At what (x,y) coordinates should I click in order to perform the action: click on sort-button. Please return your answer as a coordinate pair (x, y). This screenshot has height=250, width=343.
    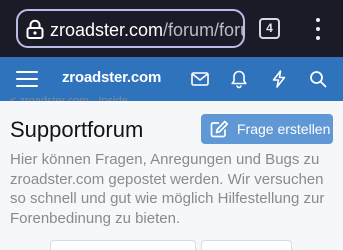
    Looking at the image, I should click on (246, 245).